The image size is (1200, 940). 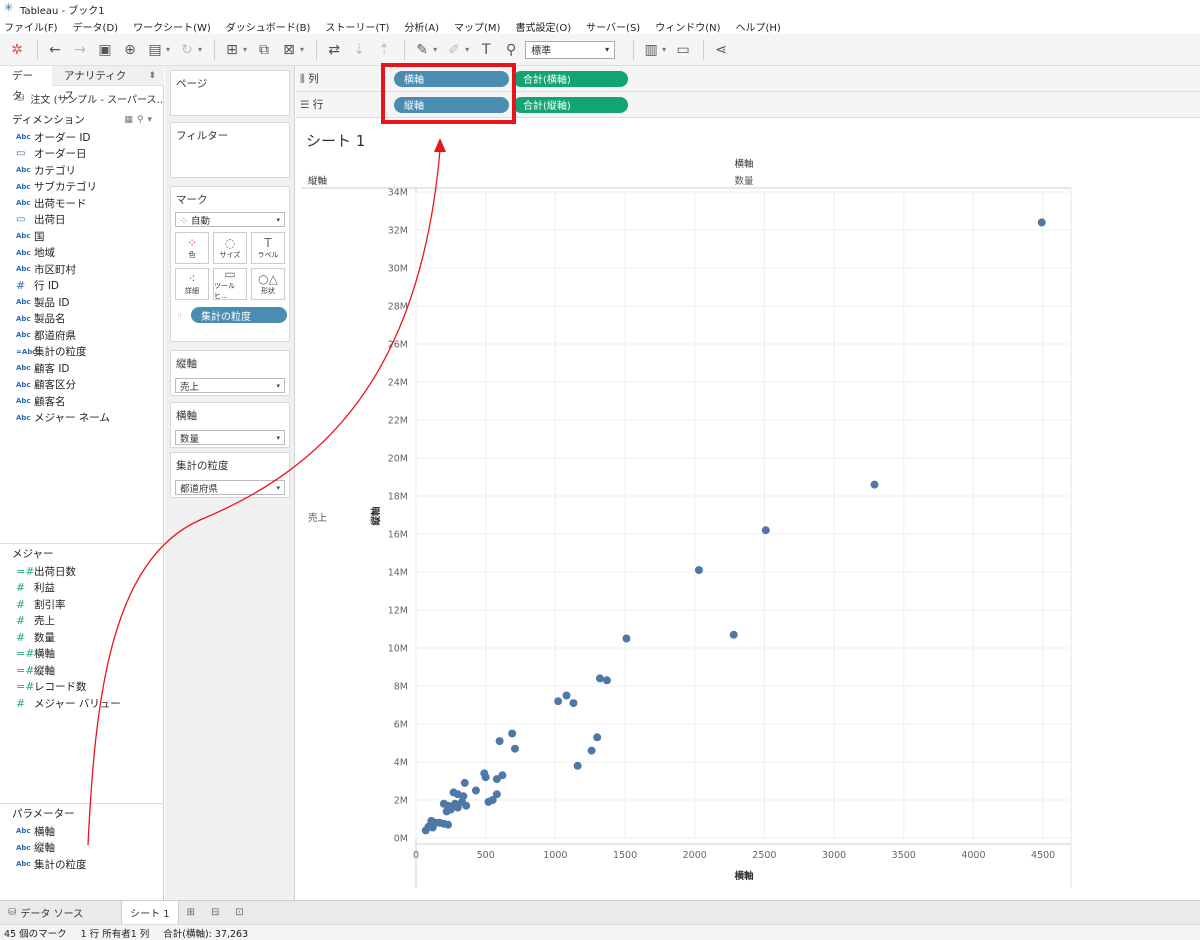 I want to click on dimension-item: Abc サブカテゴリ, so click(x=82, y=187).